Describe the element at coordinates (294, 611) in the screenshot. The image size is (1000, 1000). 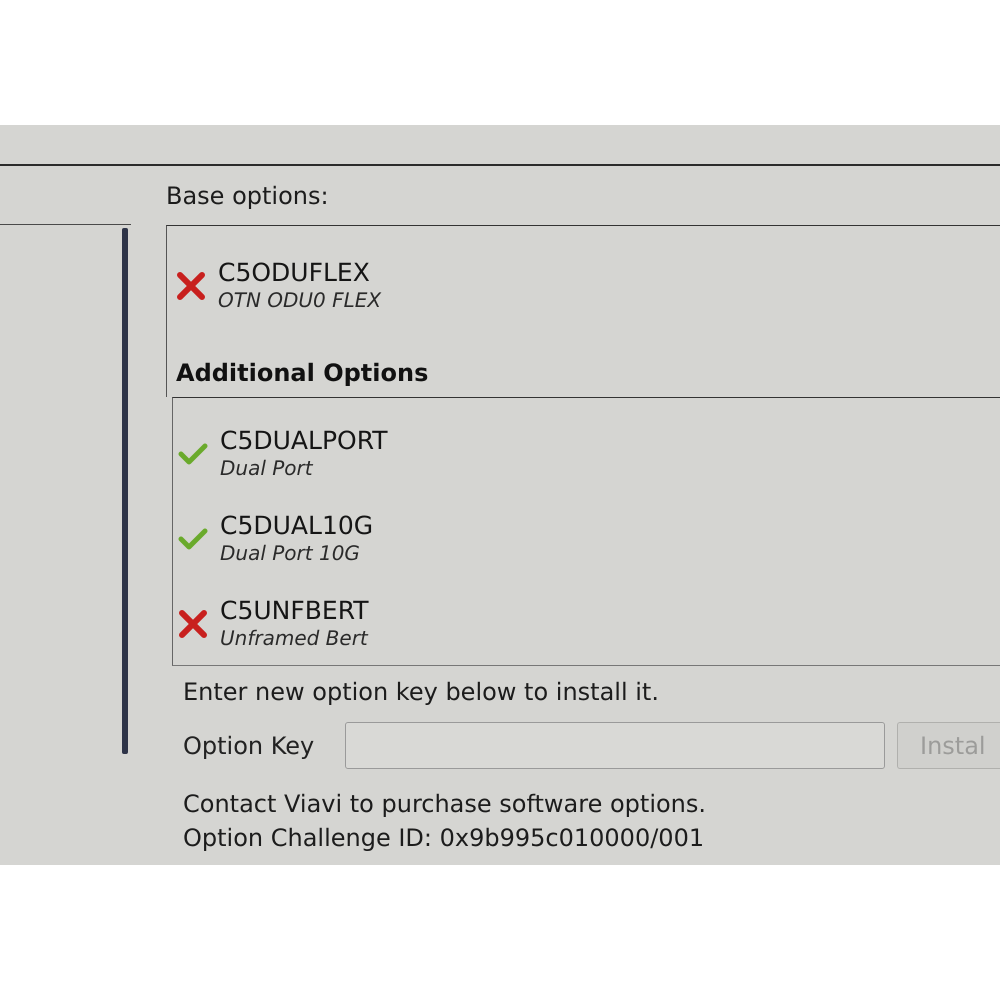
I see `option-code: C5UNFBERT` at that location.